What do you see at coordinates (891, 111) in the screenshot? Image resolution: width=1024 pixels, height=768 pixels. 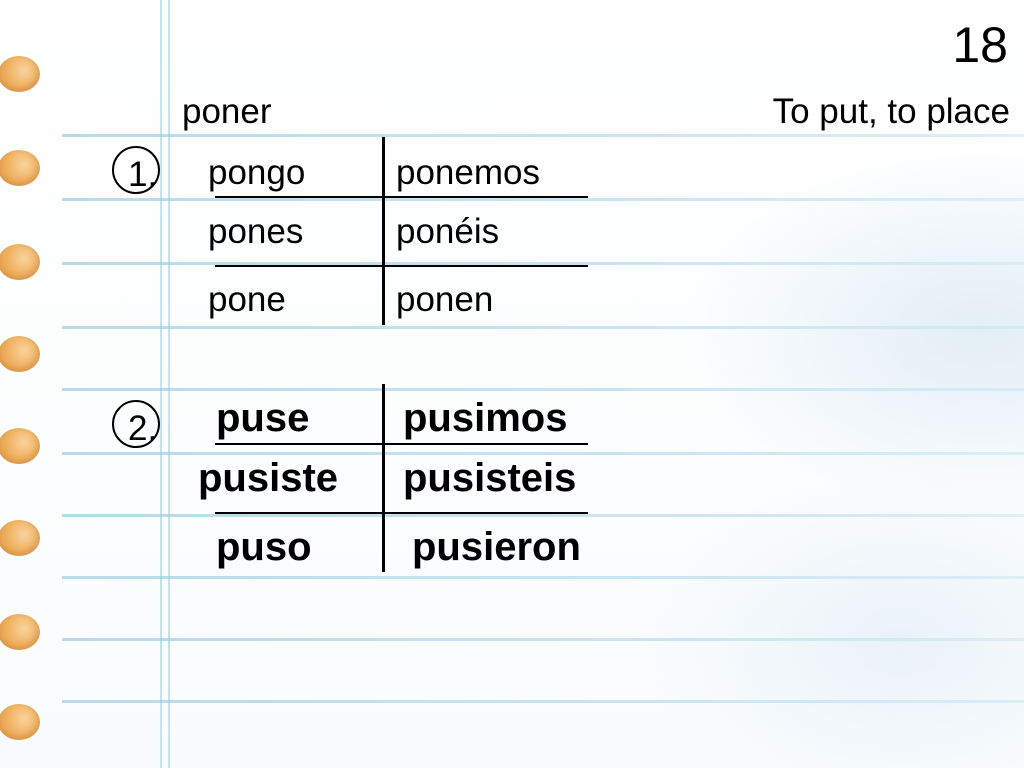 I see `verb-translation: To put, to place` at bounding box center [891, 111].